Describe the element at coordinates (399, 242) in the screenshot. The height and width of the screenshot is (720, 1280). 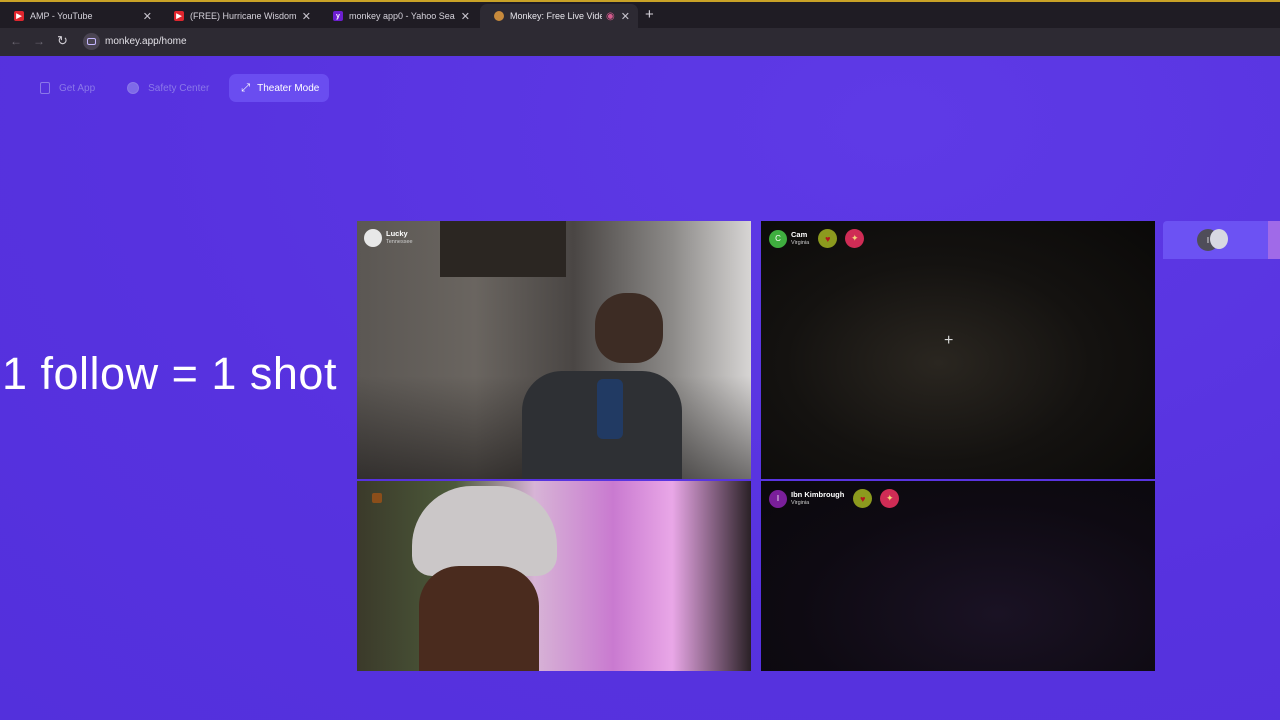
I see `user-location: Tennessee` at that location.